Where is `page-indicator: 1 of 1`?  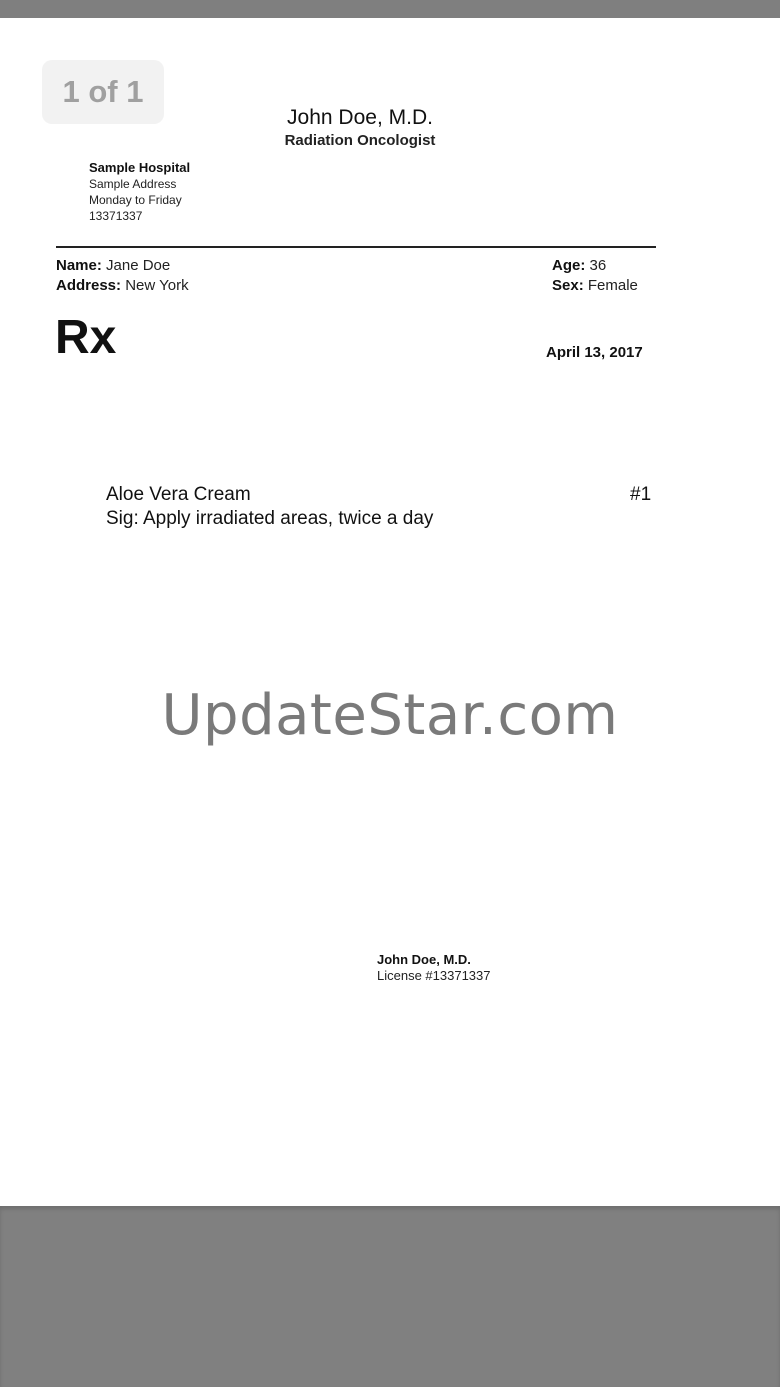
page-indicator: 1 of 1 is located at coordinates (103, 92).